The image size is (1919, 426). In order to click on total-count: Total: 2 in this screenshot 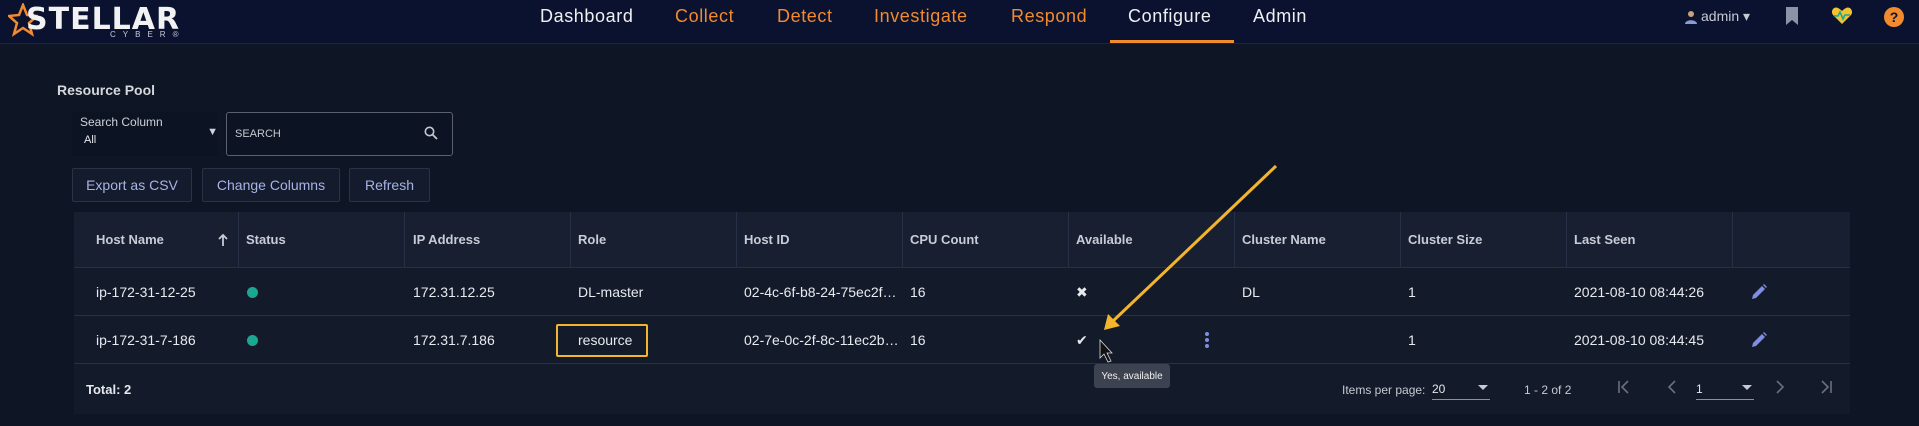, I will do `click(109, 389)`.